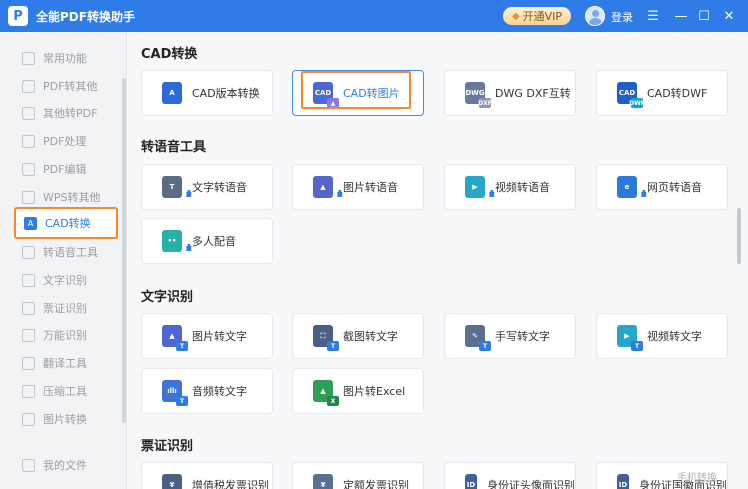 The width and height of the screenshot is (748, 489). I want to click on card-image-to-text: ▲ T 图片转文字, so click(207, 336).